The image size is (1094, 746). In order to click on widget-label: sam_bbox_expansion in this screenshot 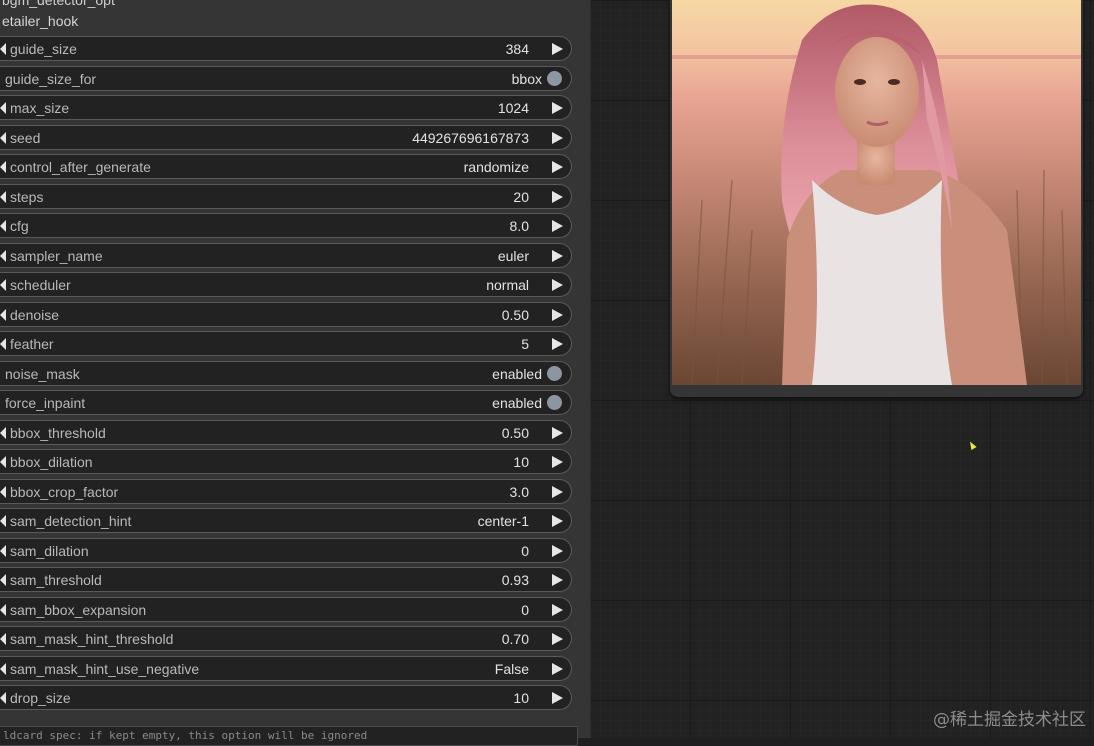, I will do `click(78, 609)`.